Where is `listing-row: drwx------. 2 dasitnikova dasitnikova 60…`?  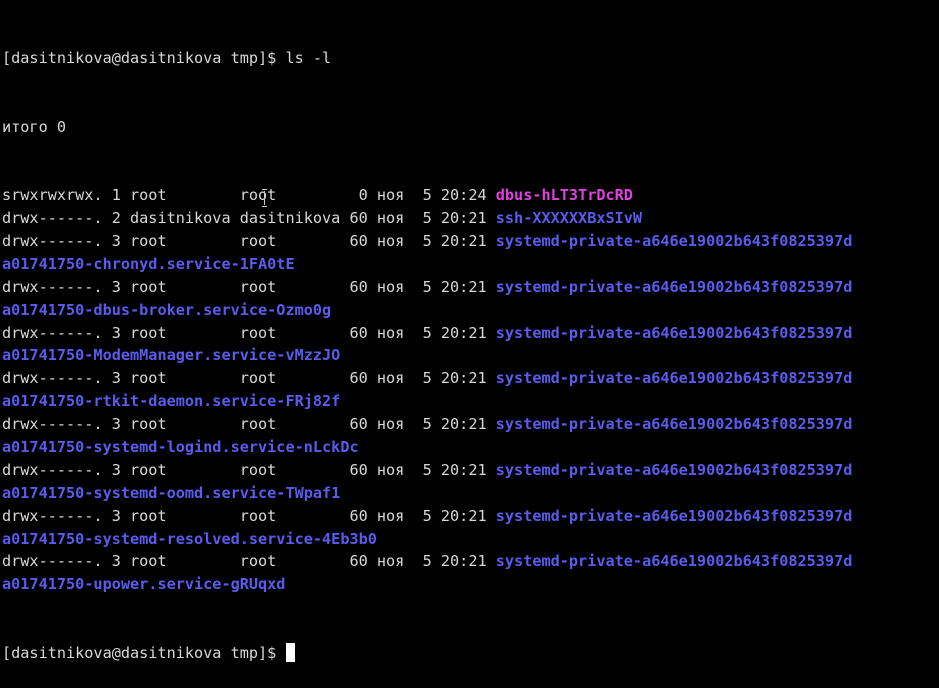
listing-row: drwx------. 2 dasitnikova dasitnikova 60… is located at coordinates (470, 218).